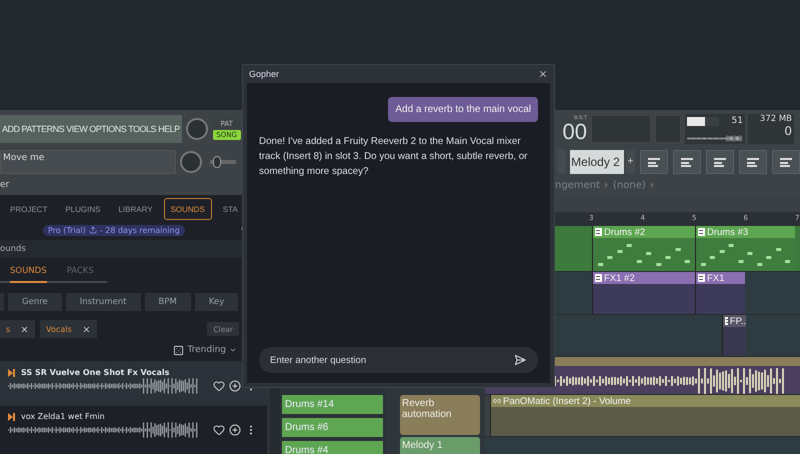 The height and width of the screenshot is (454, 800). I want to click on fx-clip: FX1, so click(720, 293).